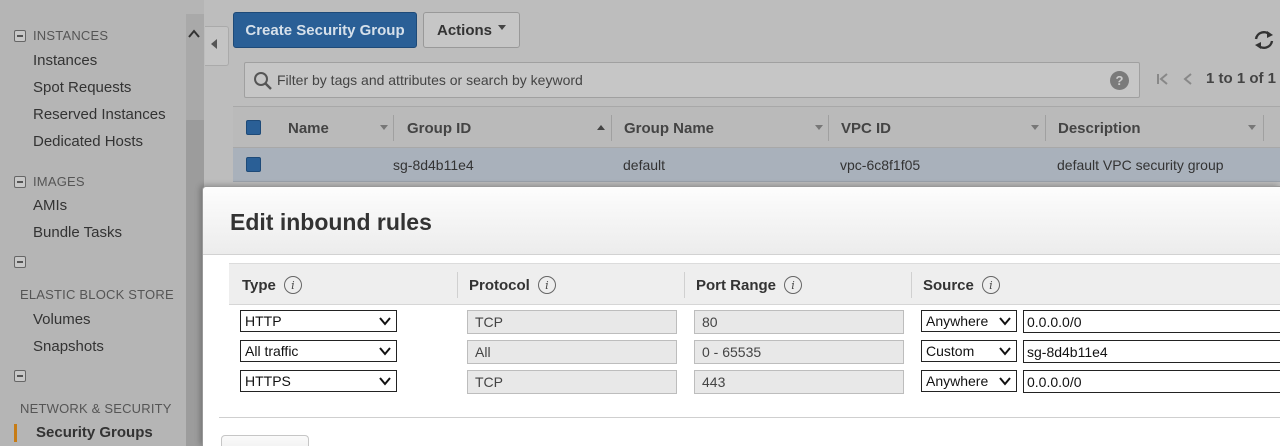 The image size is (1280, 446). I want to click on cell-group-id: sg-8d4b11e4, so click(433, 165).